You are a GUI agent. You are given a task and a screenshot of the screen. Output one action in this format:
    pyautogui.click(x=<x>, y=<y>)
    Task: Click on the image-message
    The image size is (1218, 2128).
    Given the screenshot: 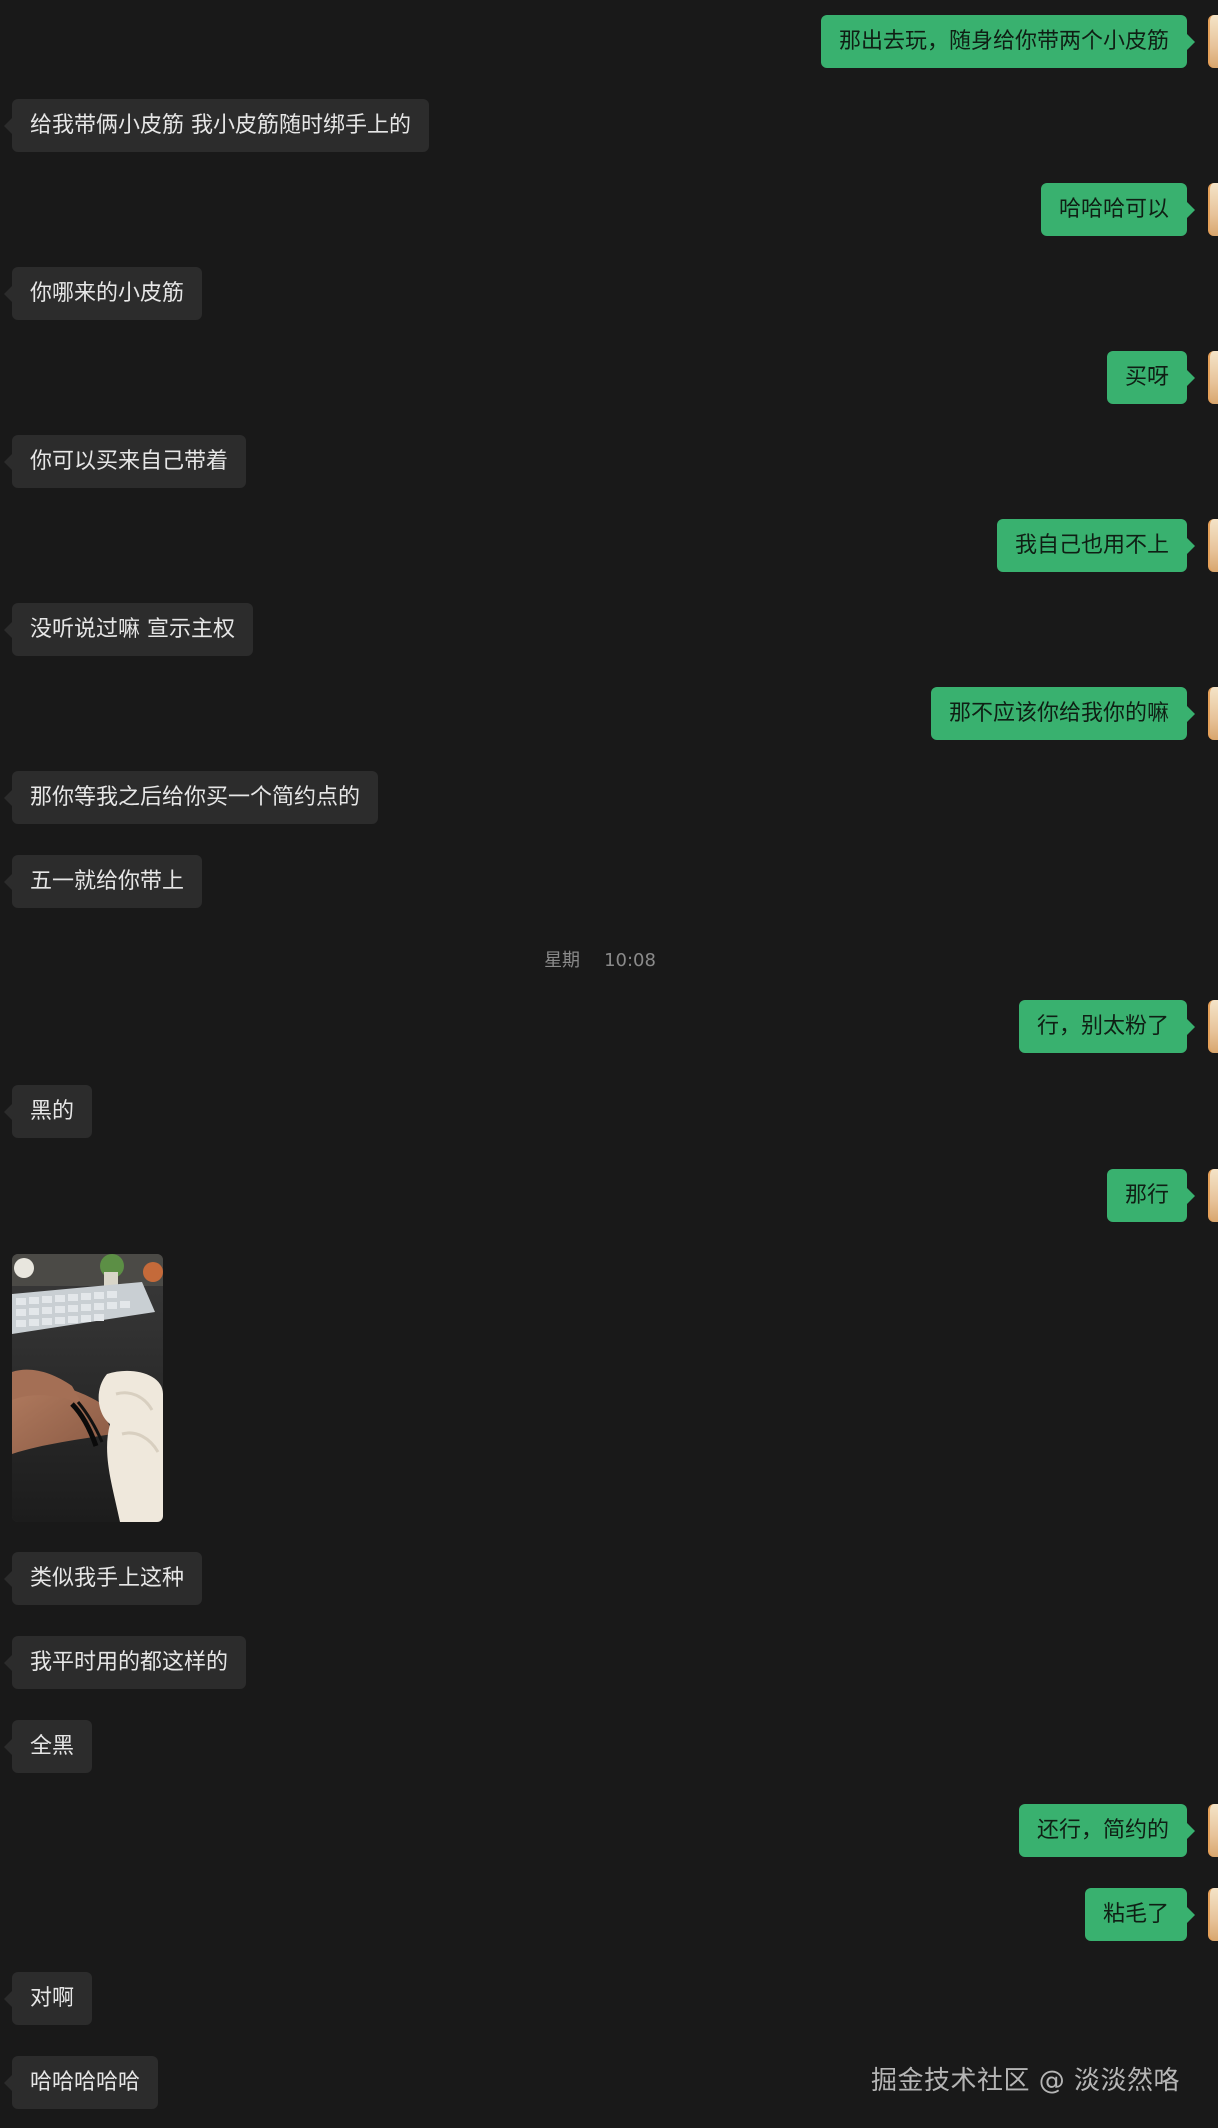 What is the action you would take?
    pyautogui.click(x=87, y=1388)
    